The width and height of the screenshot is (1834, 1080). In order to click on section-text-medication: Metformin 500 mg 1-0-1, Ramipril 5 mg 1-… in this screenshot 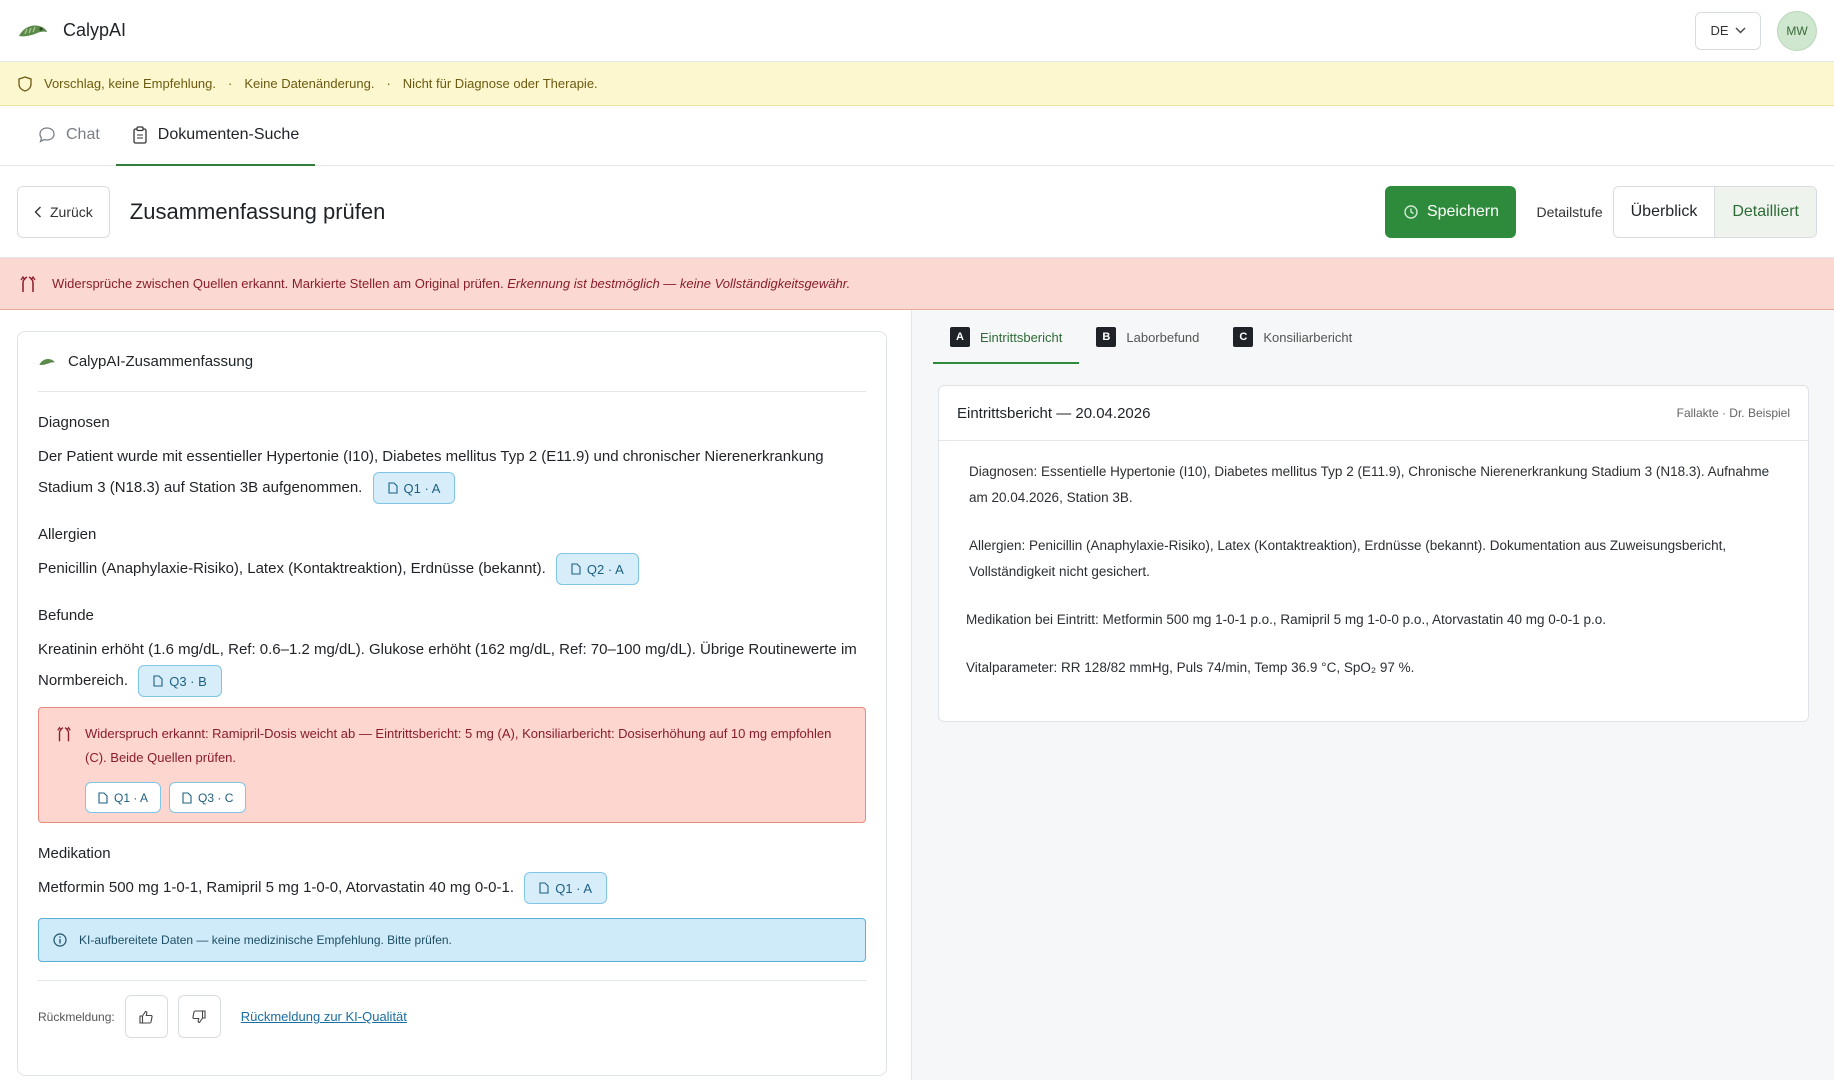, I will do `click(452, 888)`.